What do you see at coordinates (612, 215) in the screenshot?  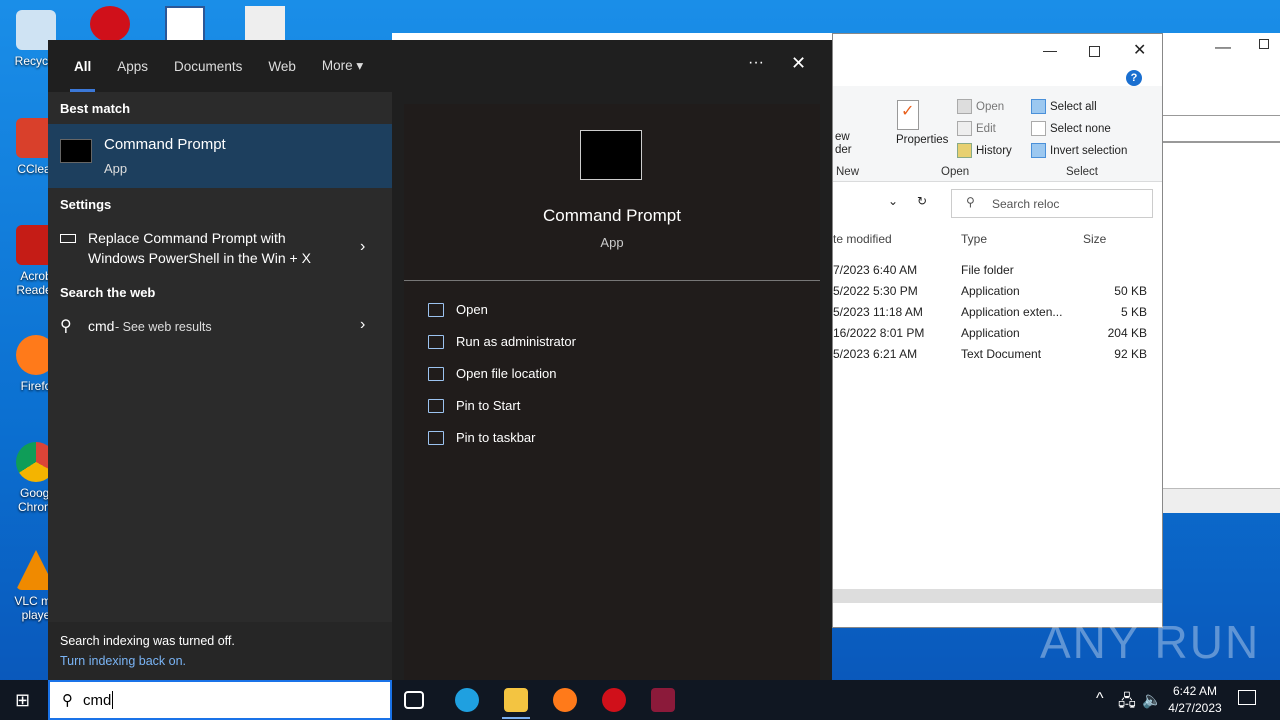 I see `preview-title: Command Prompt` at bounding box center [612, 215].